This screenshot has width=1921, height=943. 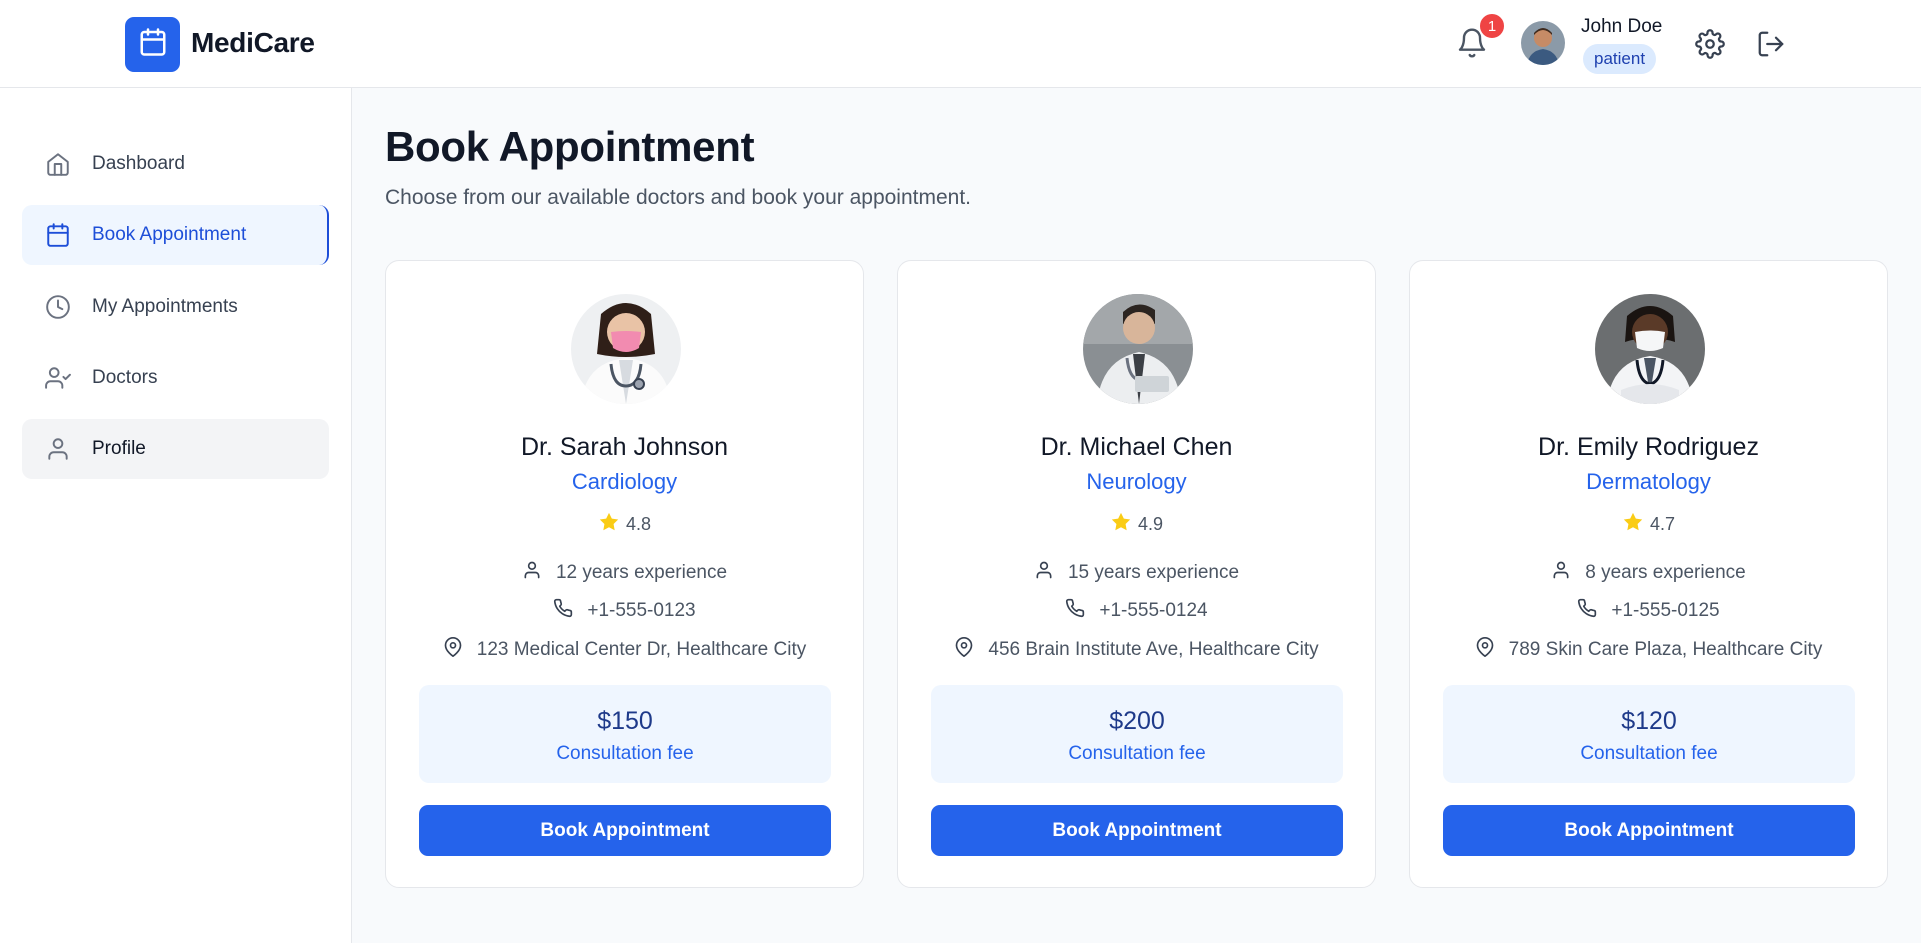 What do you see at coordinates (624, 481) in the screenshot?
I see `doctor-specialty: Cardiology` at bounding box center [624, 481].